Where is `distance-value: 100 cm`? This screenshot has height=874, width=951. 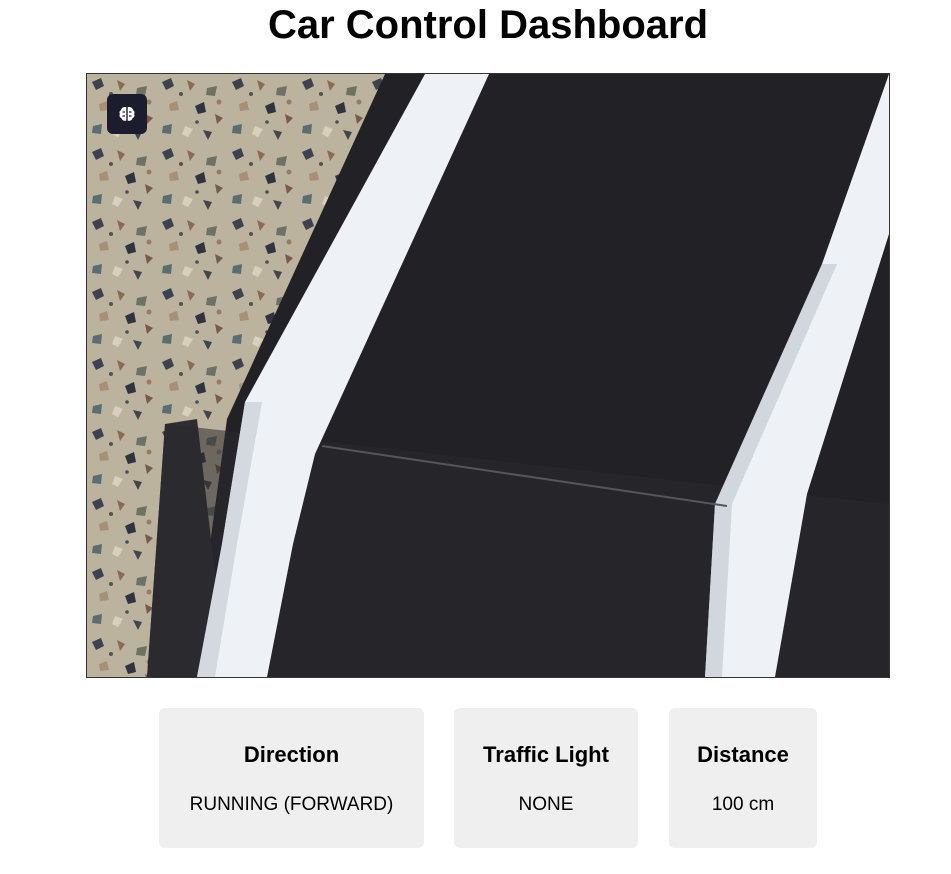 distance-value: 100 cm is located at coordinates (743, 804).